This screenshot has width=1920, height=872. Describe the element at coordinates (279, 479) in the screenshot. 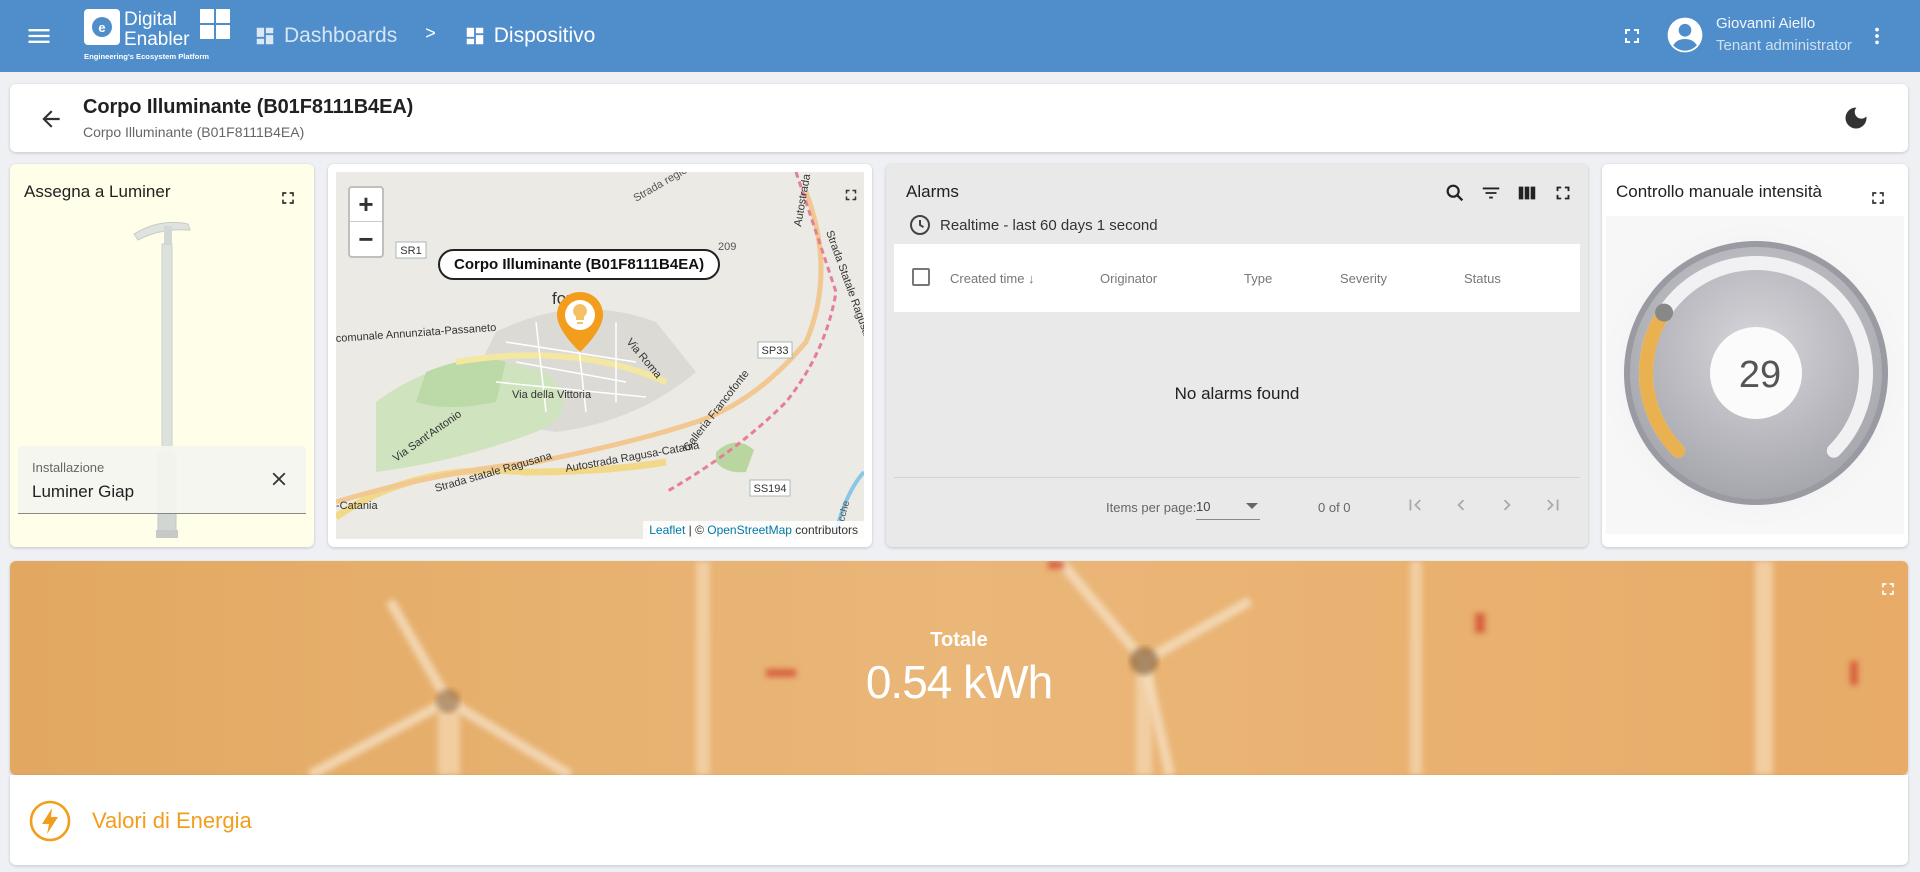

I see `close-icon` at that location.